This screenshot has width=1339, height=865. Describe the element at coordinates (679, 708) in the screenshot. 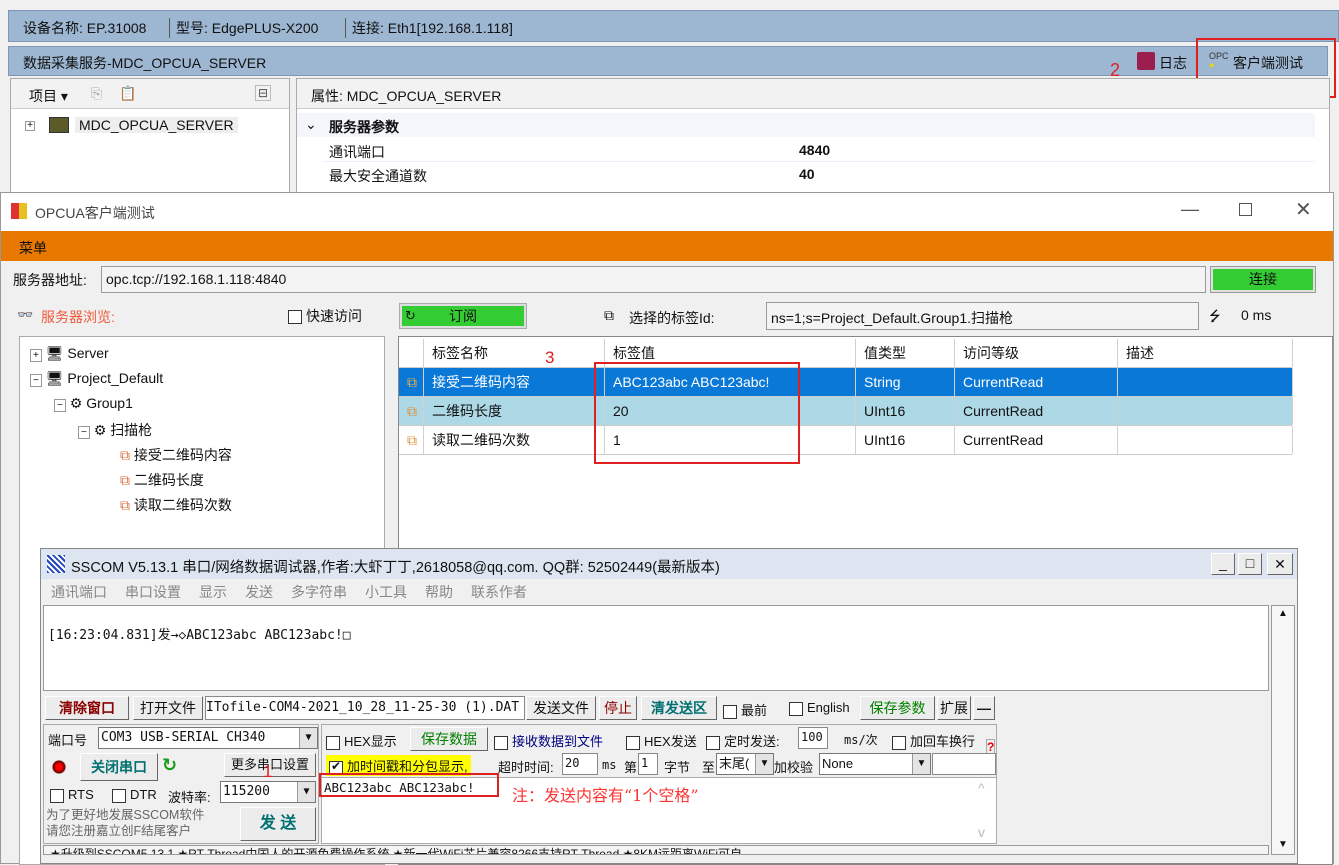

I see `clear-send-button: 清发送区` at that location.